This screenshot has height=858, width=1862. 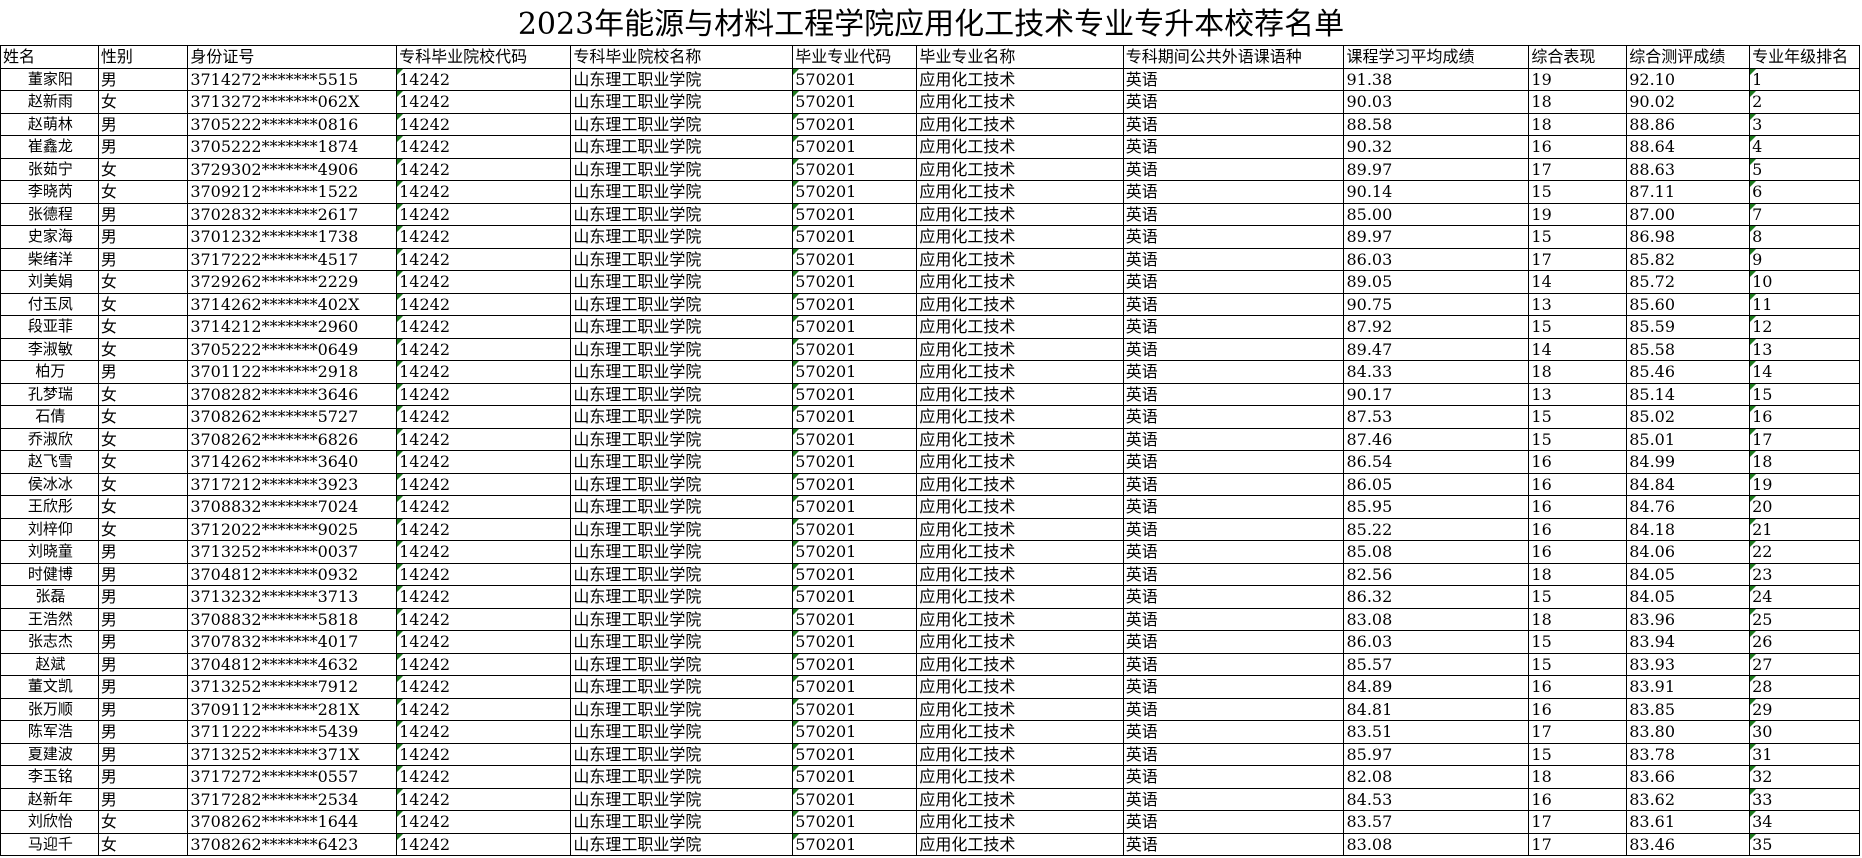 What do you see at coordinates (1688, 552) in the screenshot?
I see `cell-total-score: 84.06` at bounding box center [1688, 552].